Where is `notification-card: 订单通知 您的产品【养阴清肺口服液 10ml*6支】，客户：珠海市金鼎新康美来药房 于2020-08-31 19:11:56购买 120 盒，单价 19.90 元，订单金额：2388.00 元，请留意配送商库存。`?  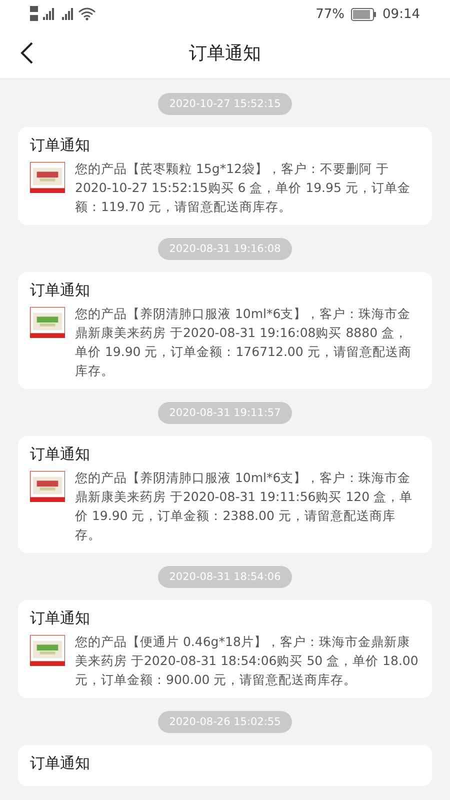
notification-card: 订单通知 您的产品【养阴清肺口服液 10ml*6支】，客户：珠海市金鼎新康美来药房 于2020-08-31 19:11:56购买 120 盒，单价 19.90 元，订单金额：2388.00 元，请留意配送商库存。 is located at coordinates (225, 494).